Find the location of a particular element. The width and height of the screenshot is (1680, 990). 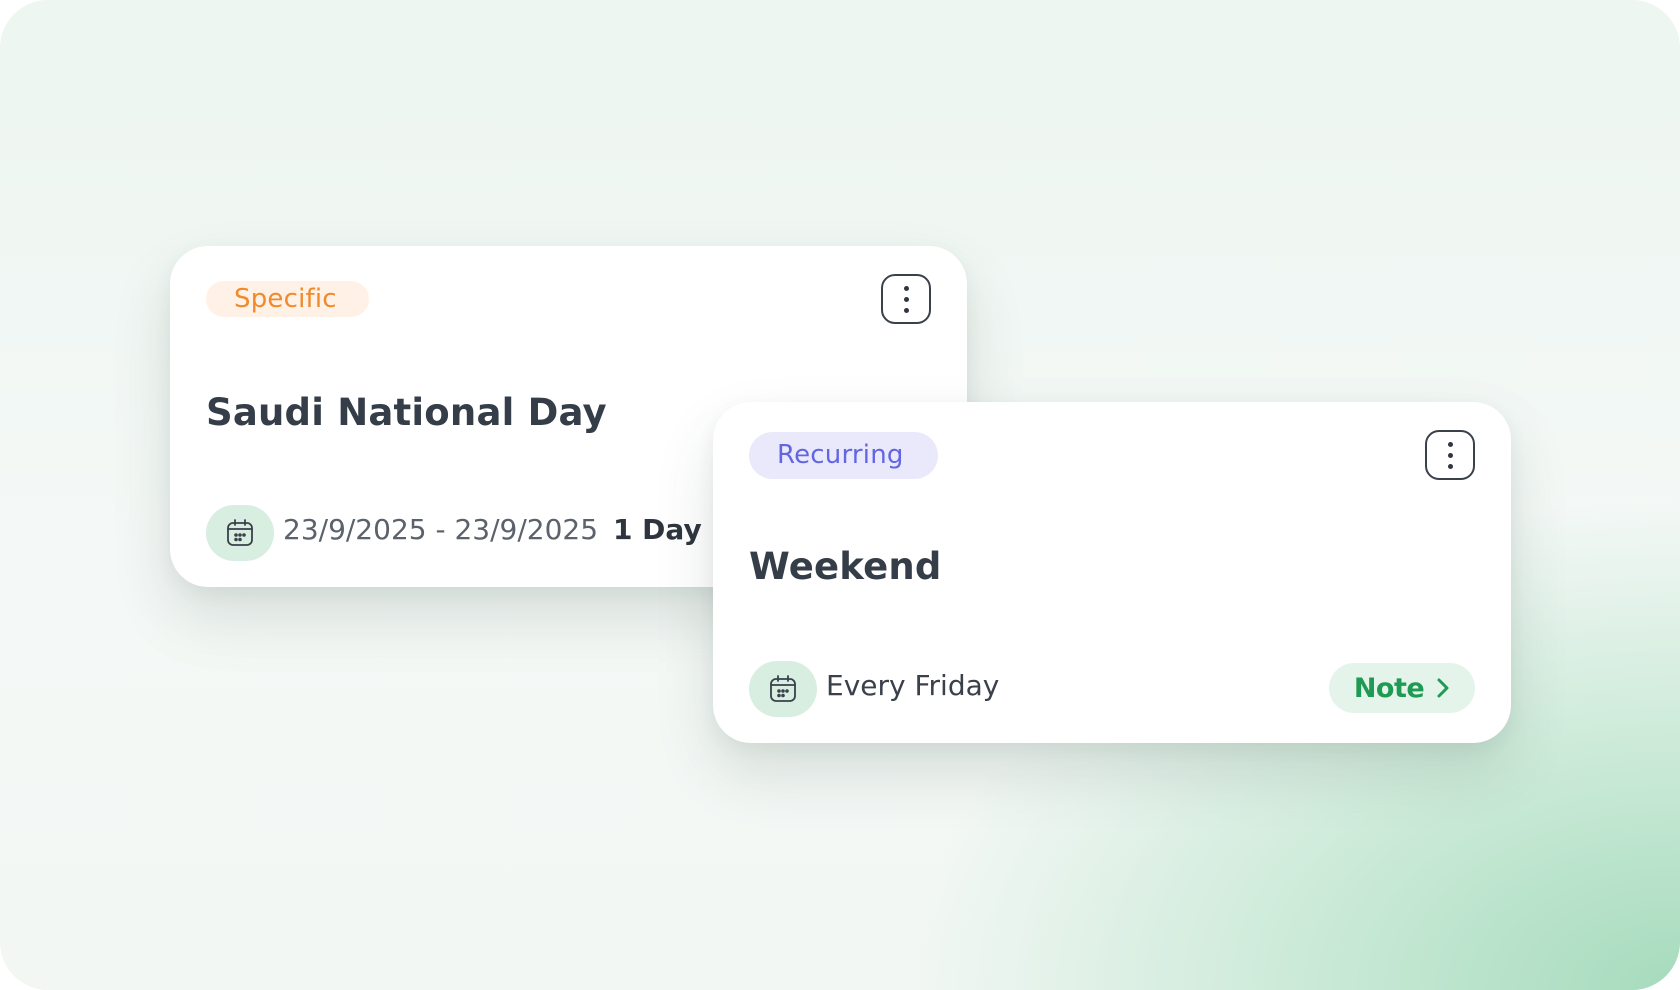

holiday-type-tag: Recurring is located at coordinates (843, 455).